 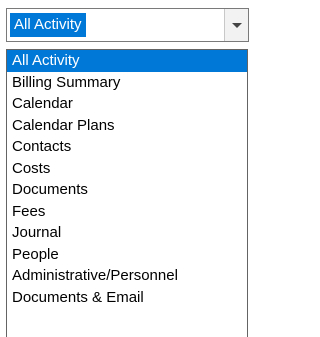 I want to click on option-costs: Costs, so click(x=127, y=169).